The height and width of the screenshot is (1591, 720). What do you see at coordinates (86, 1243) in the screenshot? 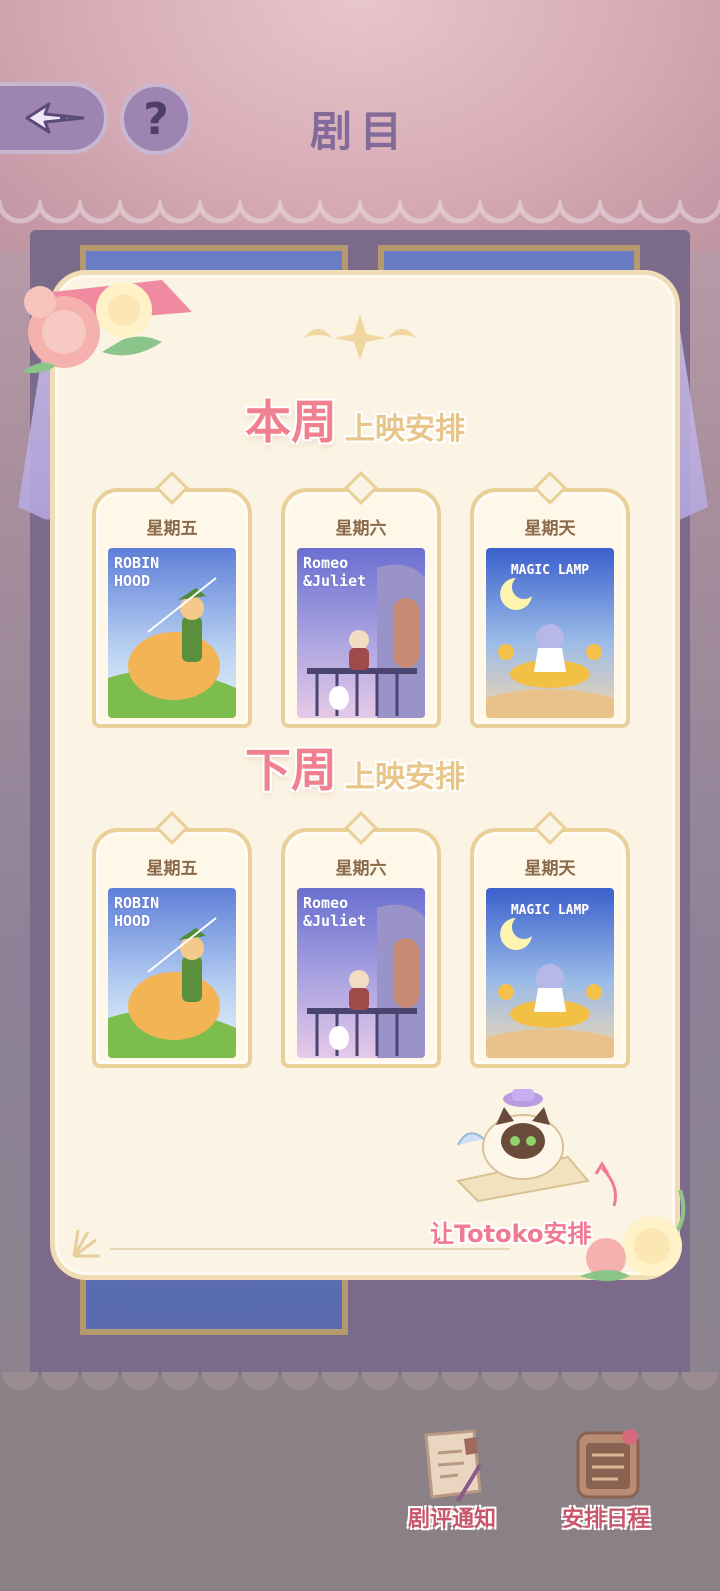
I see `corner-fan-icon` at bounding box center [86, 1243].